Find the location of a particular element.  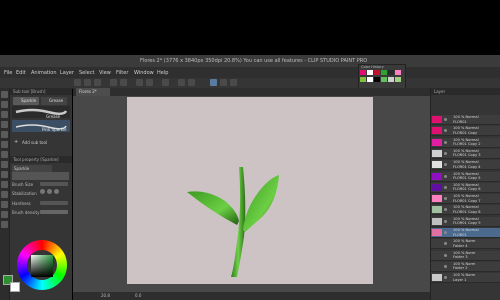

save-icon is located at coordinates (97, 82).